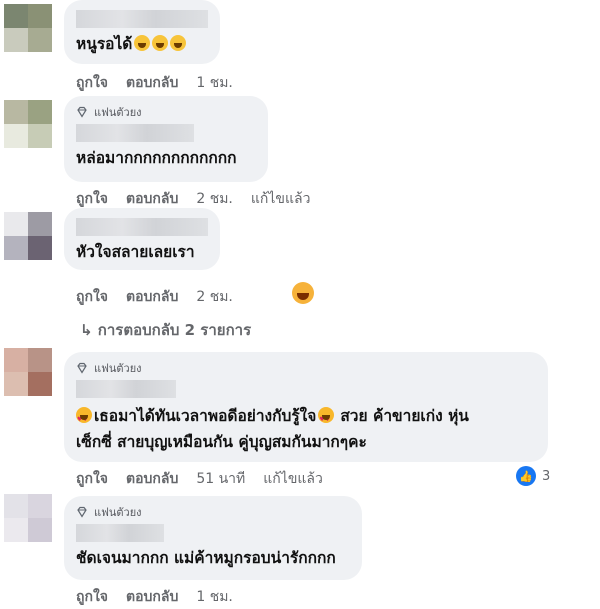 The height and width of the screenshot is (609, 600). Describe the element at coordinates (135, 252) in the screenshot. I see `comment-text: หัวใจสลายเลยเรา` at that location.